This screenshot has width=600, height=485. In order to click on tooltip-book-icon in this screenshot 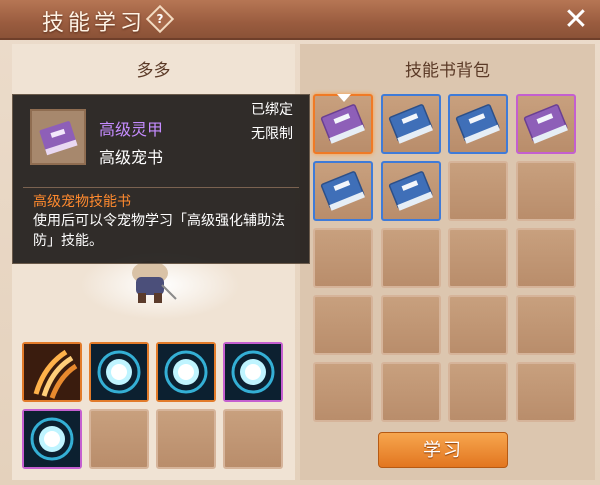, I will do `click(58, 137)`.